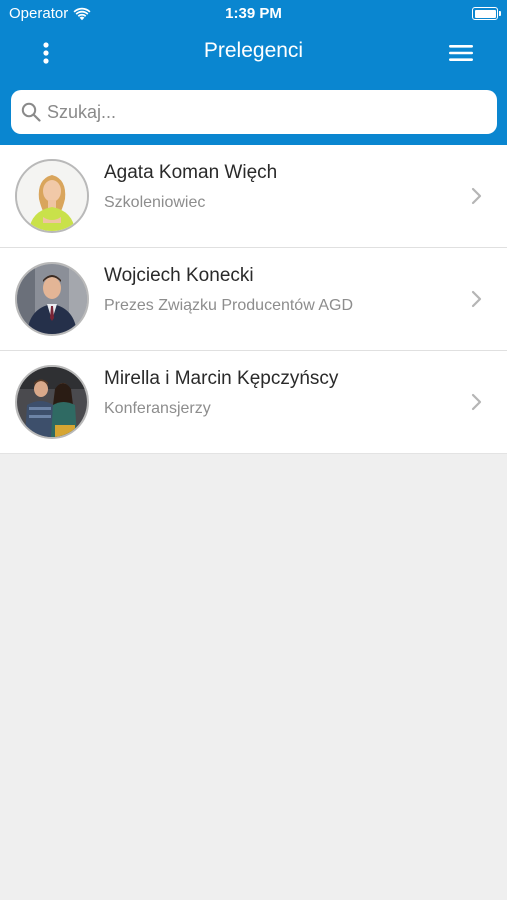 The height and width of the screenshot is (900, 507). I want to click on speaker-role: Prezes Związku Producentów AGD, so click(228, 305).